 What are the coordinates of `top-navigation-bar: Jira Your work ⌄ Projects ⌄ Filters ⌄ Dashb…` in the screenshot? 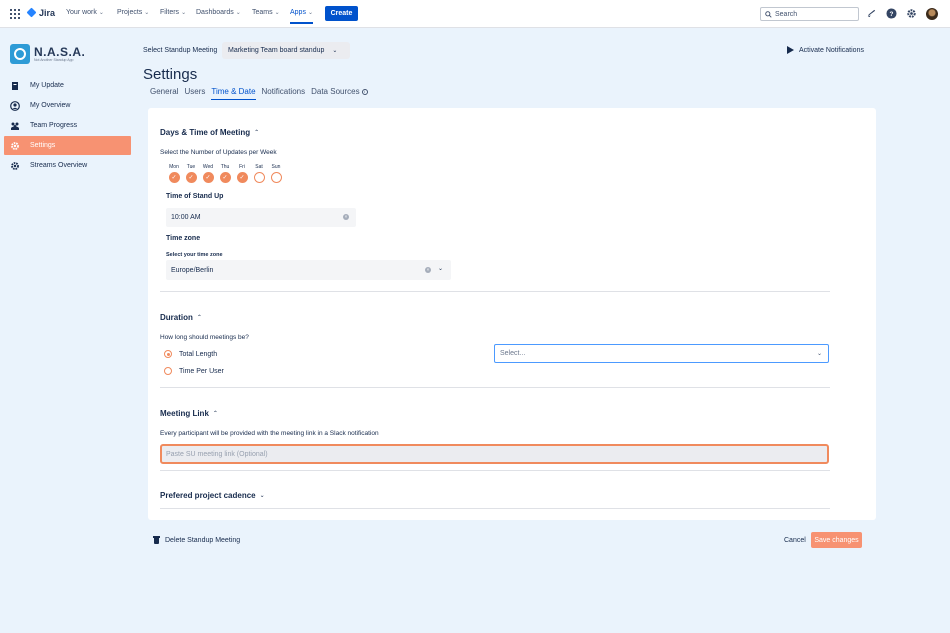 It's located at (475, 14).